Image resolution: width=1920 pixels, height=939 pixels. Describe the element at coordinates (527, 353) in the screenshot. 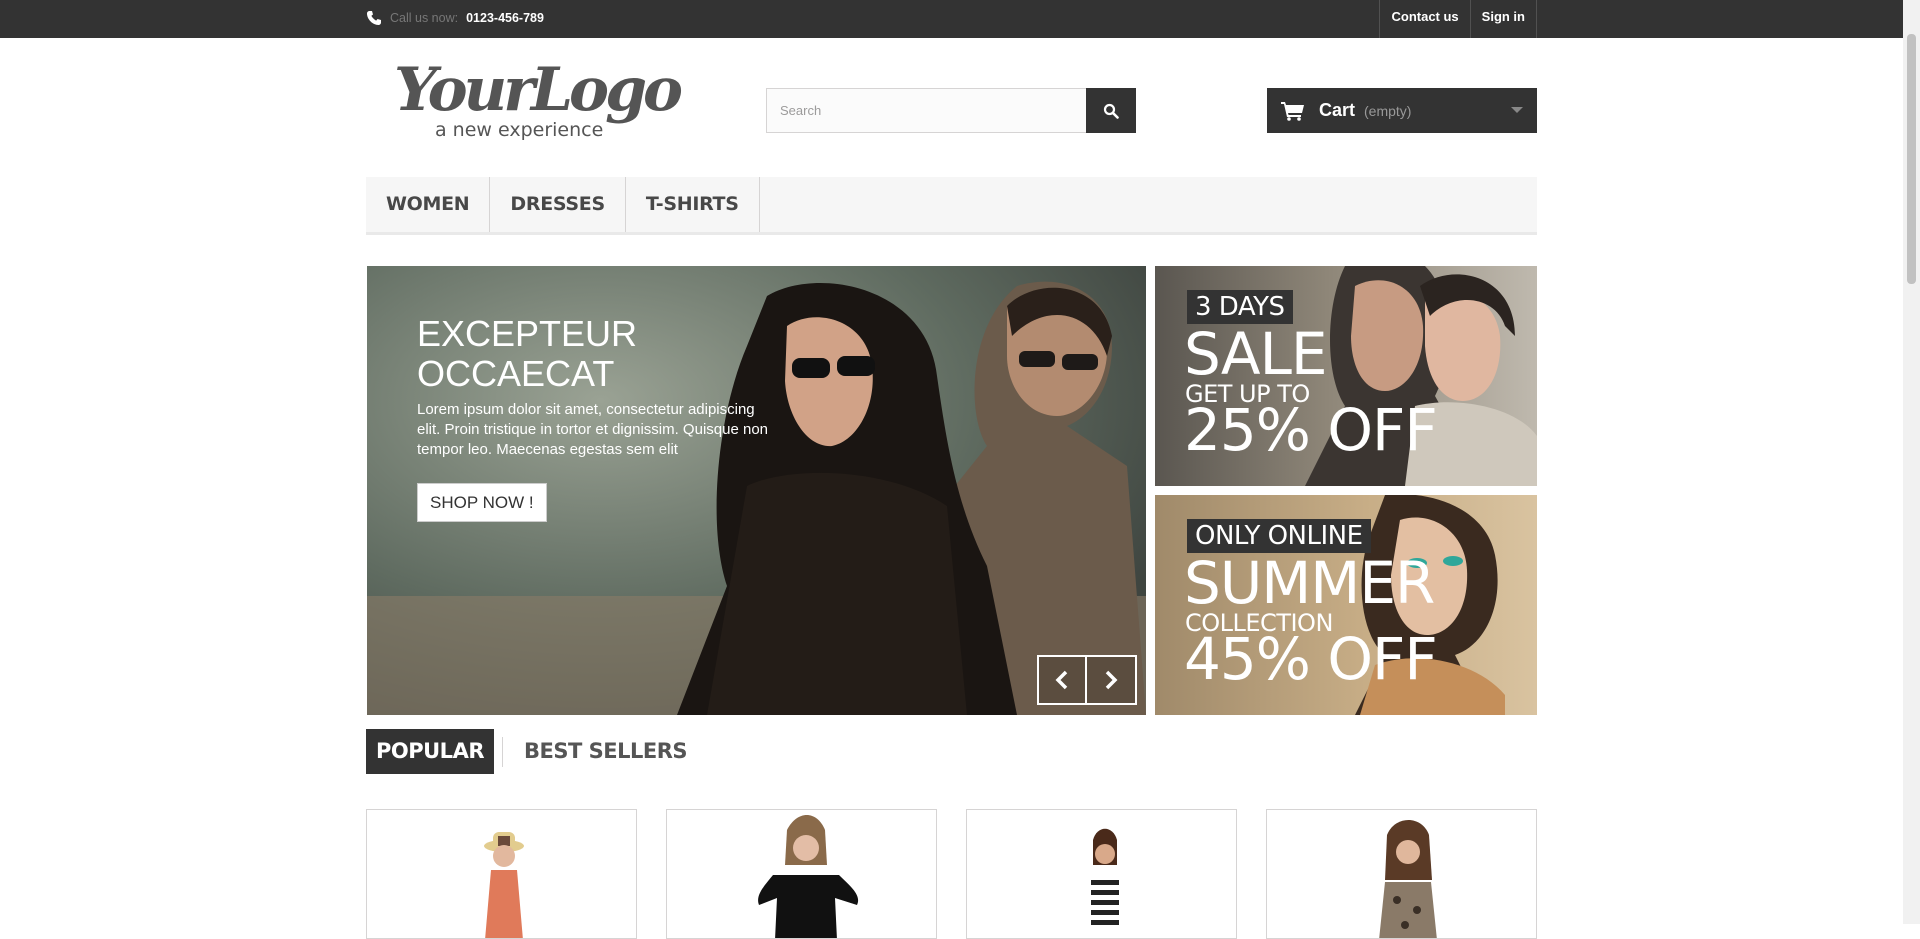

I see `slide-heading: EXCEPTEUR OCCAECAT` at that location.